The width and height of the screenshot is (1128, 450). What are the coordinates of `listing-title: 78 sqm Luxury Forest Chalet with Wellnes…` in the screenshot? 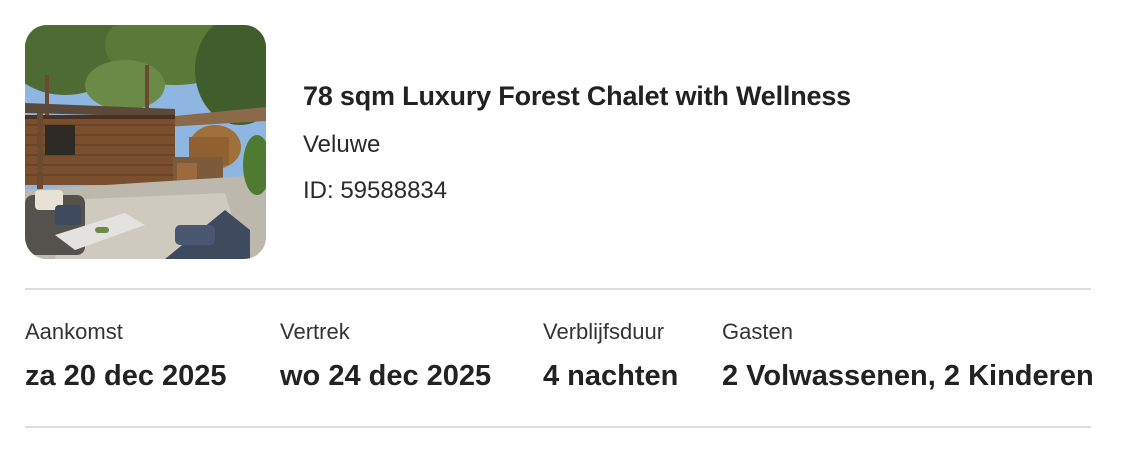 It's located at (577, 96).